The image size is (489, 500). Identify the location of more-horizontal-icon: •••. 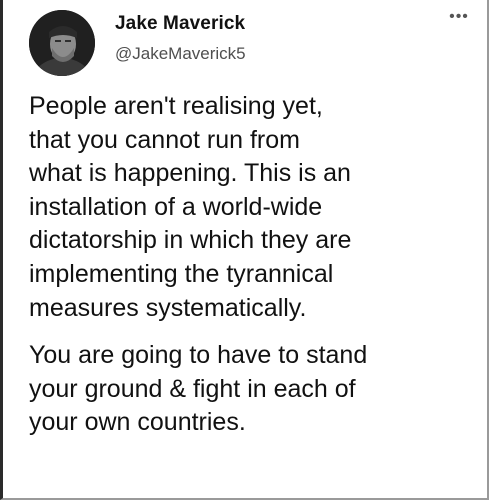
(459, 17).